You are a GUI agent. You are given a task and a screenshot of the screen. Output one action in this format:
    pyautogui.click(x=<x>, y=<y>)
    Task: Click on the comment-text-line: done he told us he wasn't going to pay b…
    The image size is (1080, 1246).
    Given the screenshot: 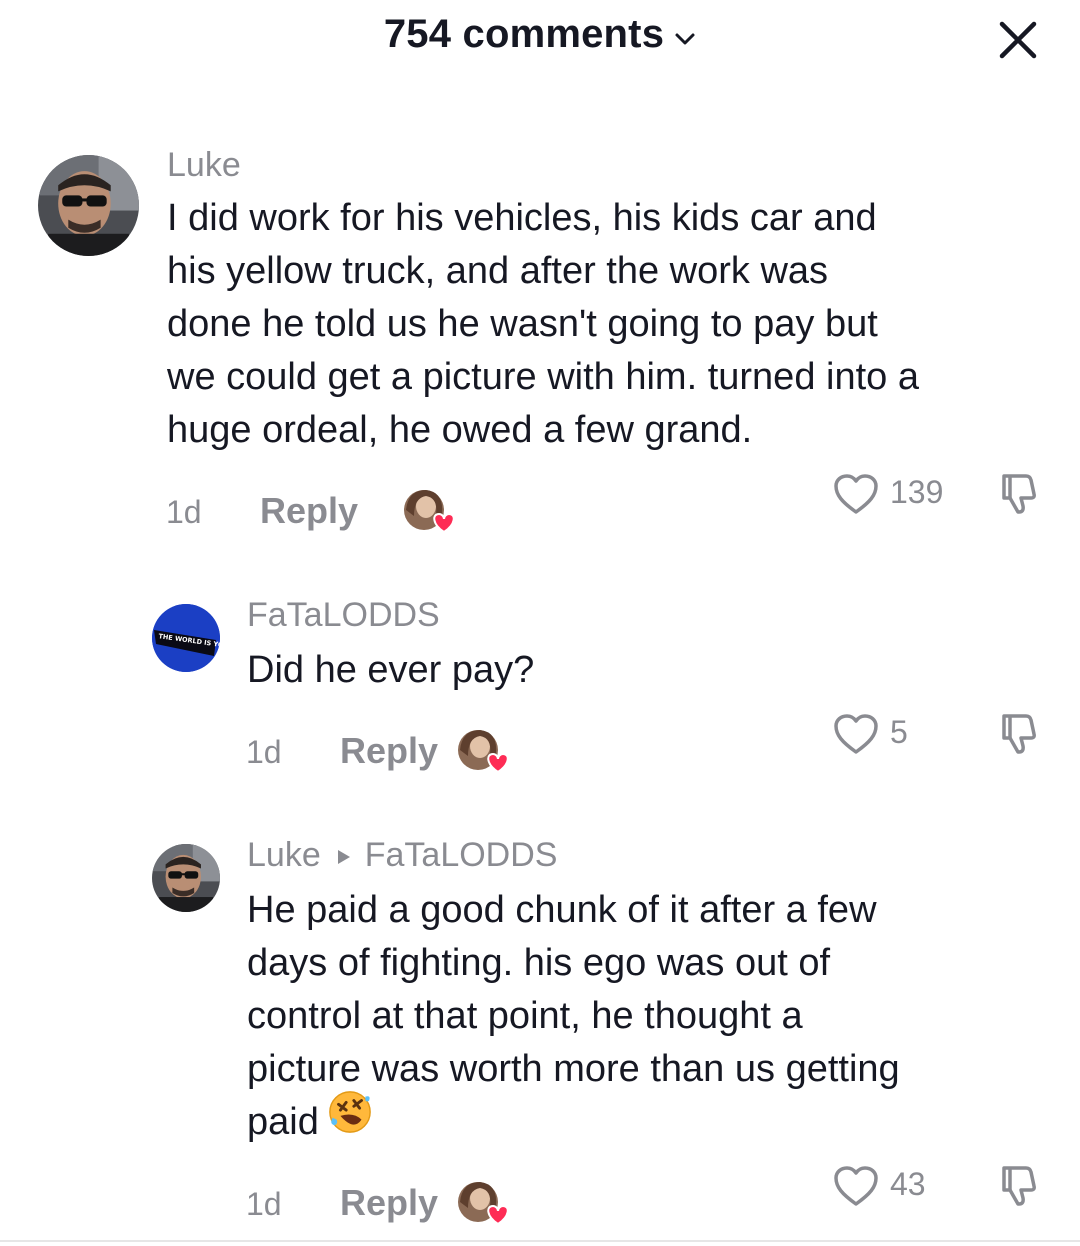 What is the action you would take?
    pyautogui.click(x=522, y=324)
    